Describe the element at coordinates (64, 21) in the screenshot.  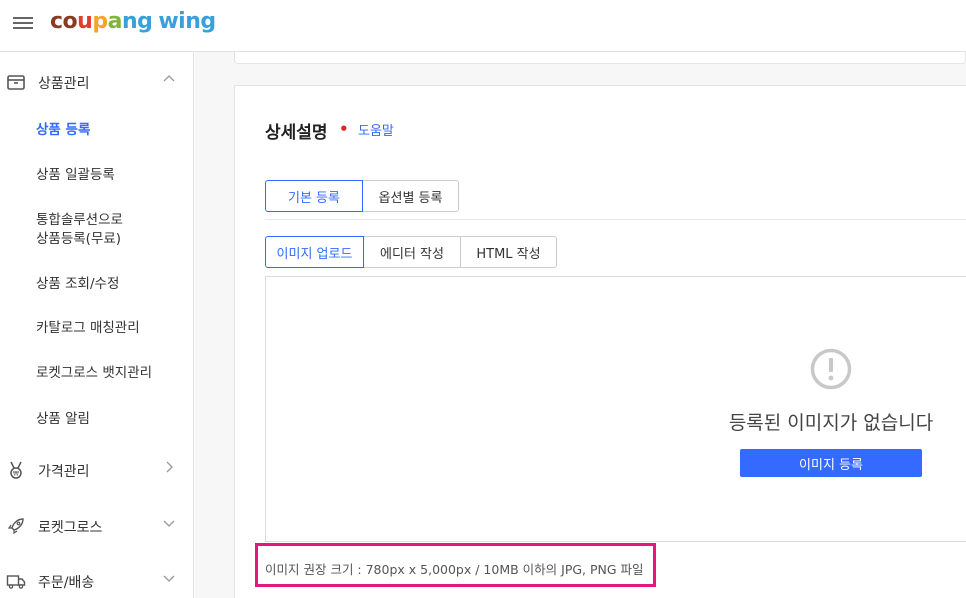
I see `logo-text-co: co` at that location.